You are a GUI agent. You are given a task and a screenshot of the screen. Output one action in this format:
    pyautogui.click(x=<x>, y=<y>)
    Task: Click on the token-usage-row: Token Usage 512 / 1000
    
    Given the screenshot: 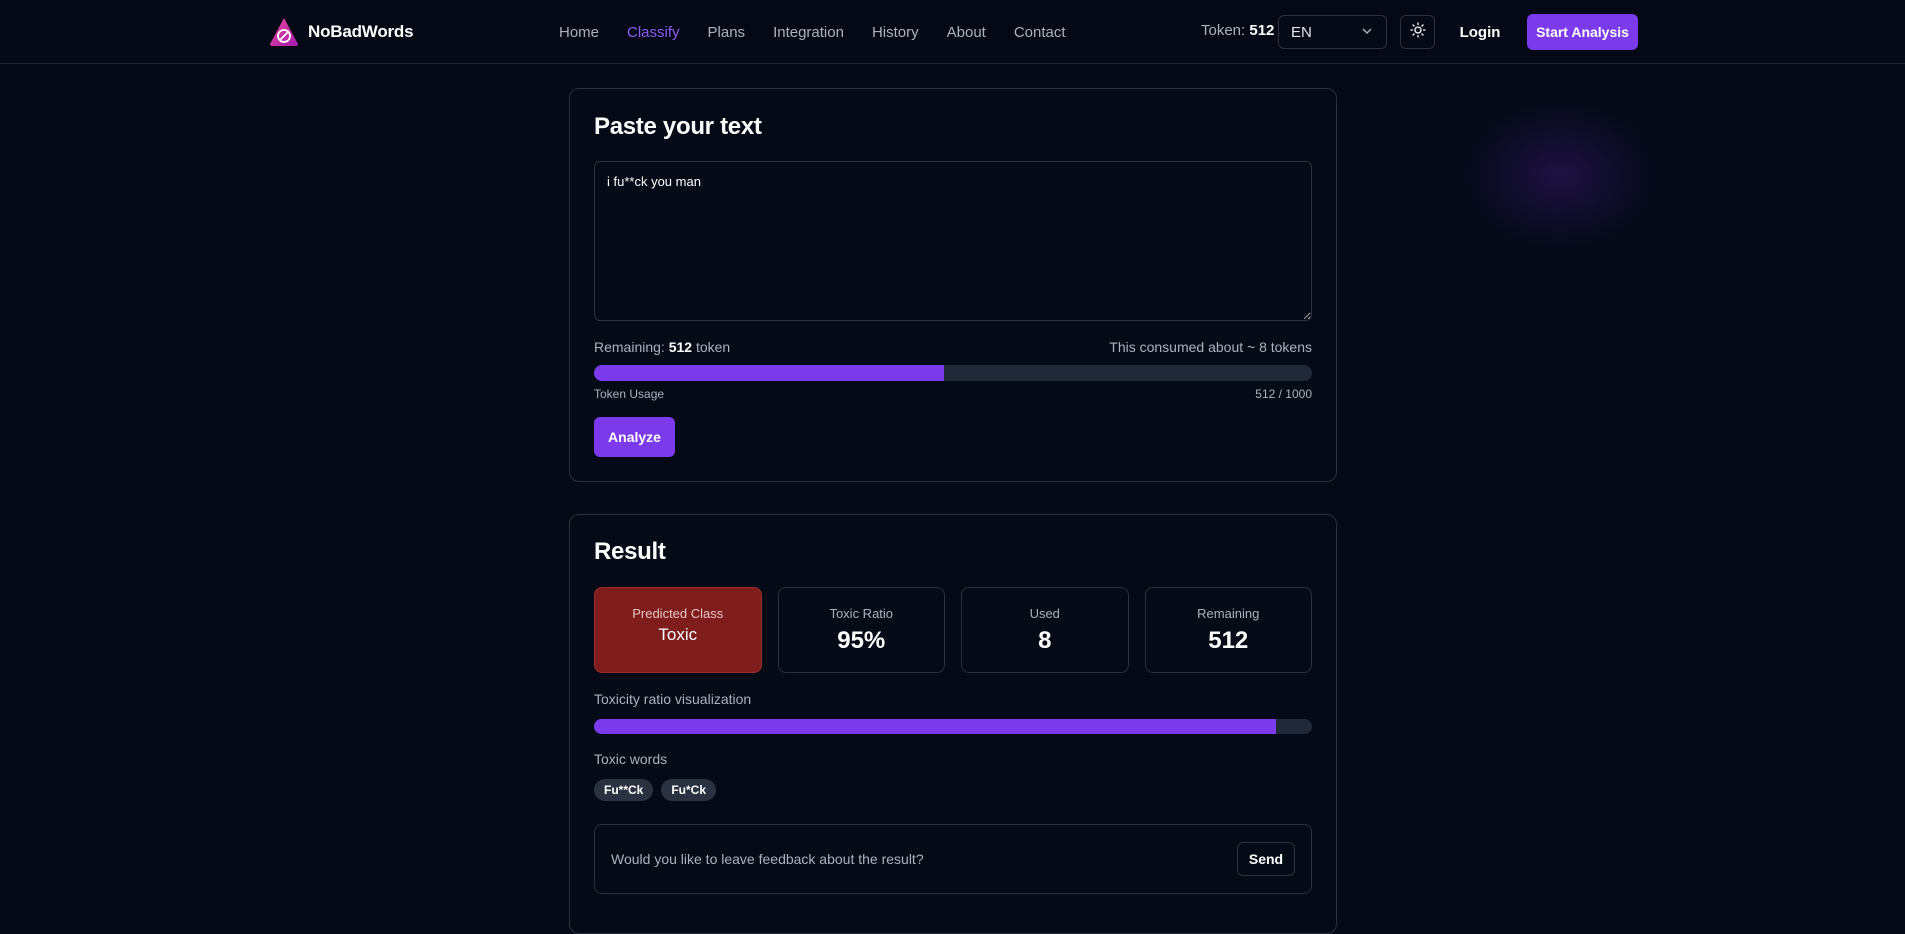 What is the action you would take?
    pyautogui.click(x=953, y=394)
    